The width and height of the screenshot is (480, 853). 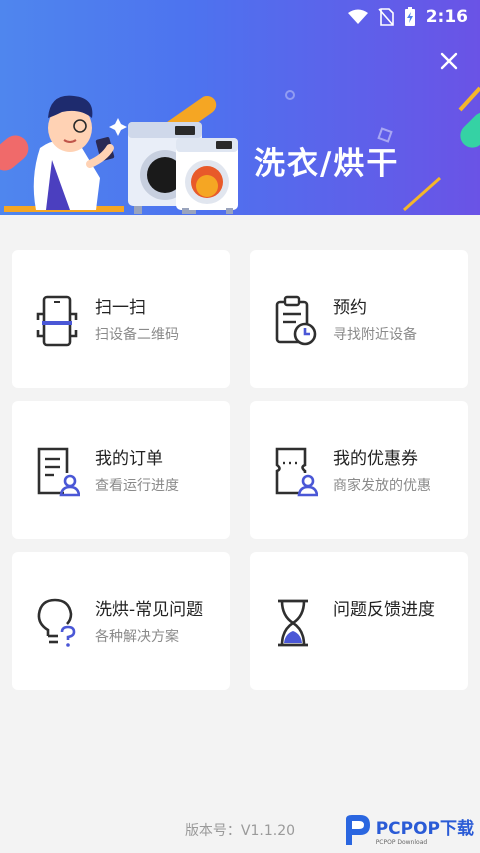 What do you see at coordinates (137, 637) in the screenshot?
I see `card-subtitle: 各种解决方案` at bounding box center [137, 637].